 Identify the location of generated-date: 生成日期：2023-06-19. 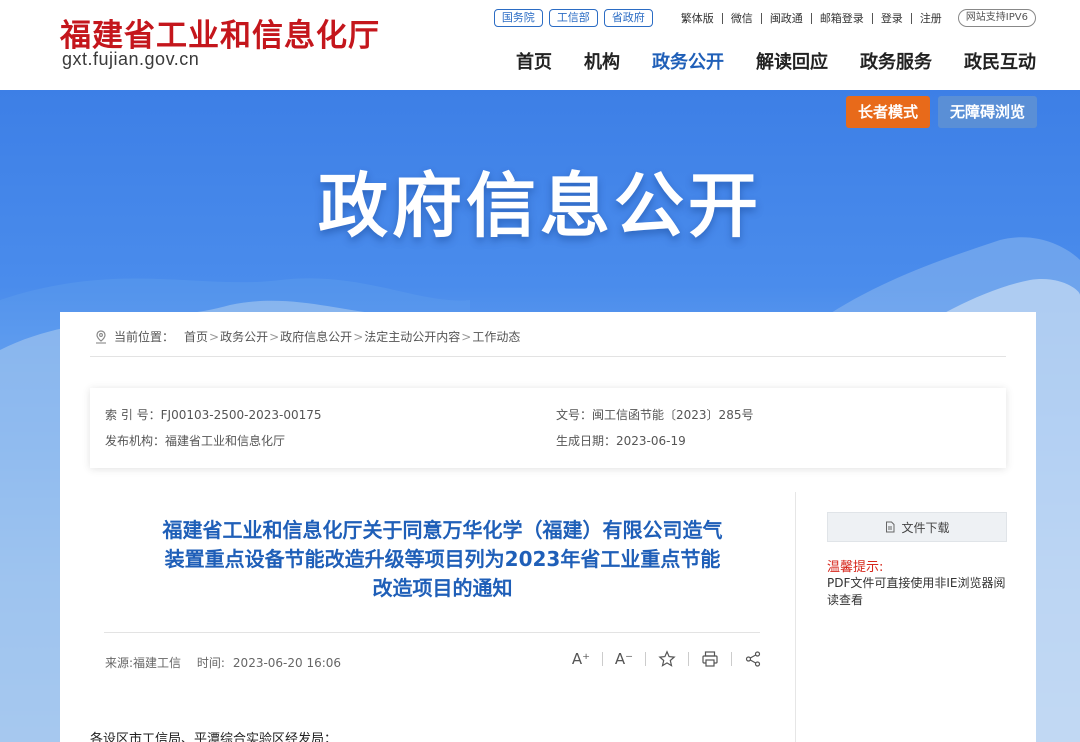
(621, 441).